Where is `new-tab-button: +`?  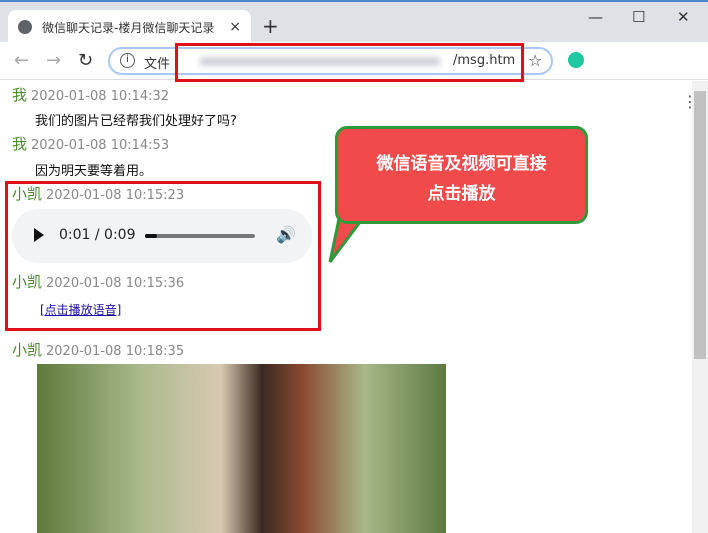 new-tab-button: + is located at coordinates (270, 26).